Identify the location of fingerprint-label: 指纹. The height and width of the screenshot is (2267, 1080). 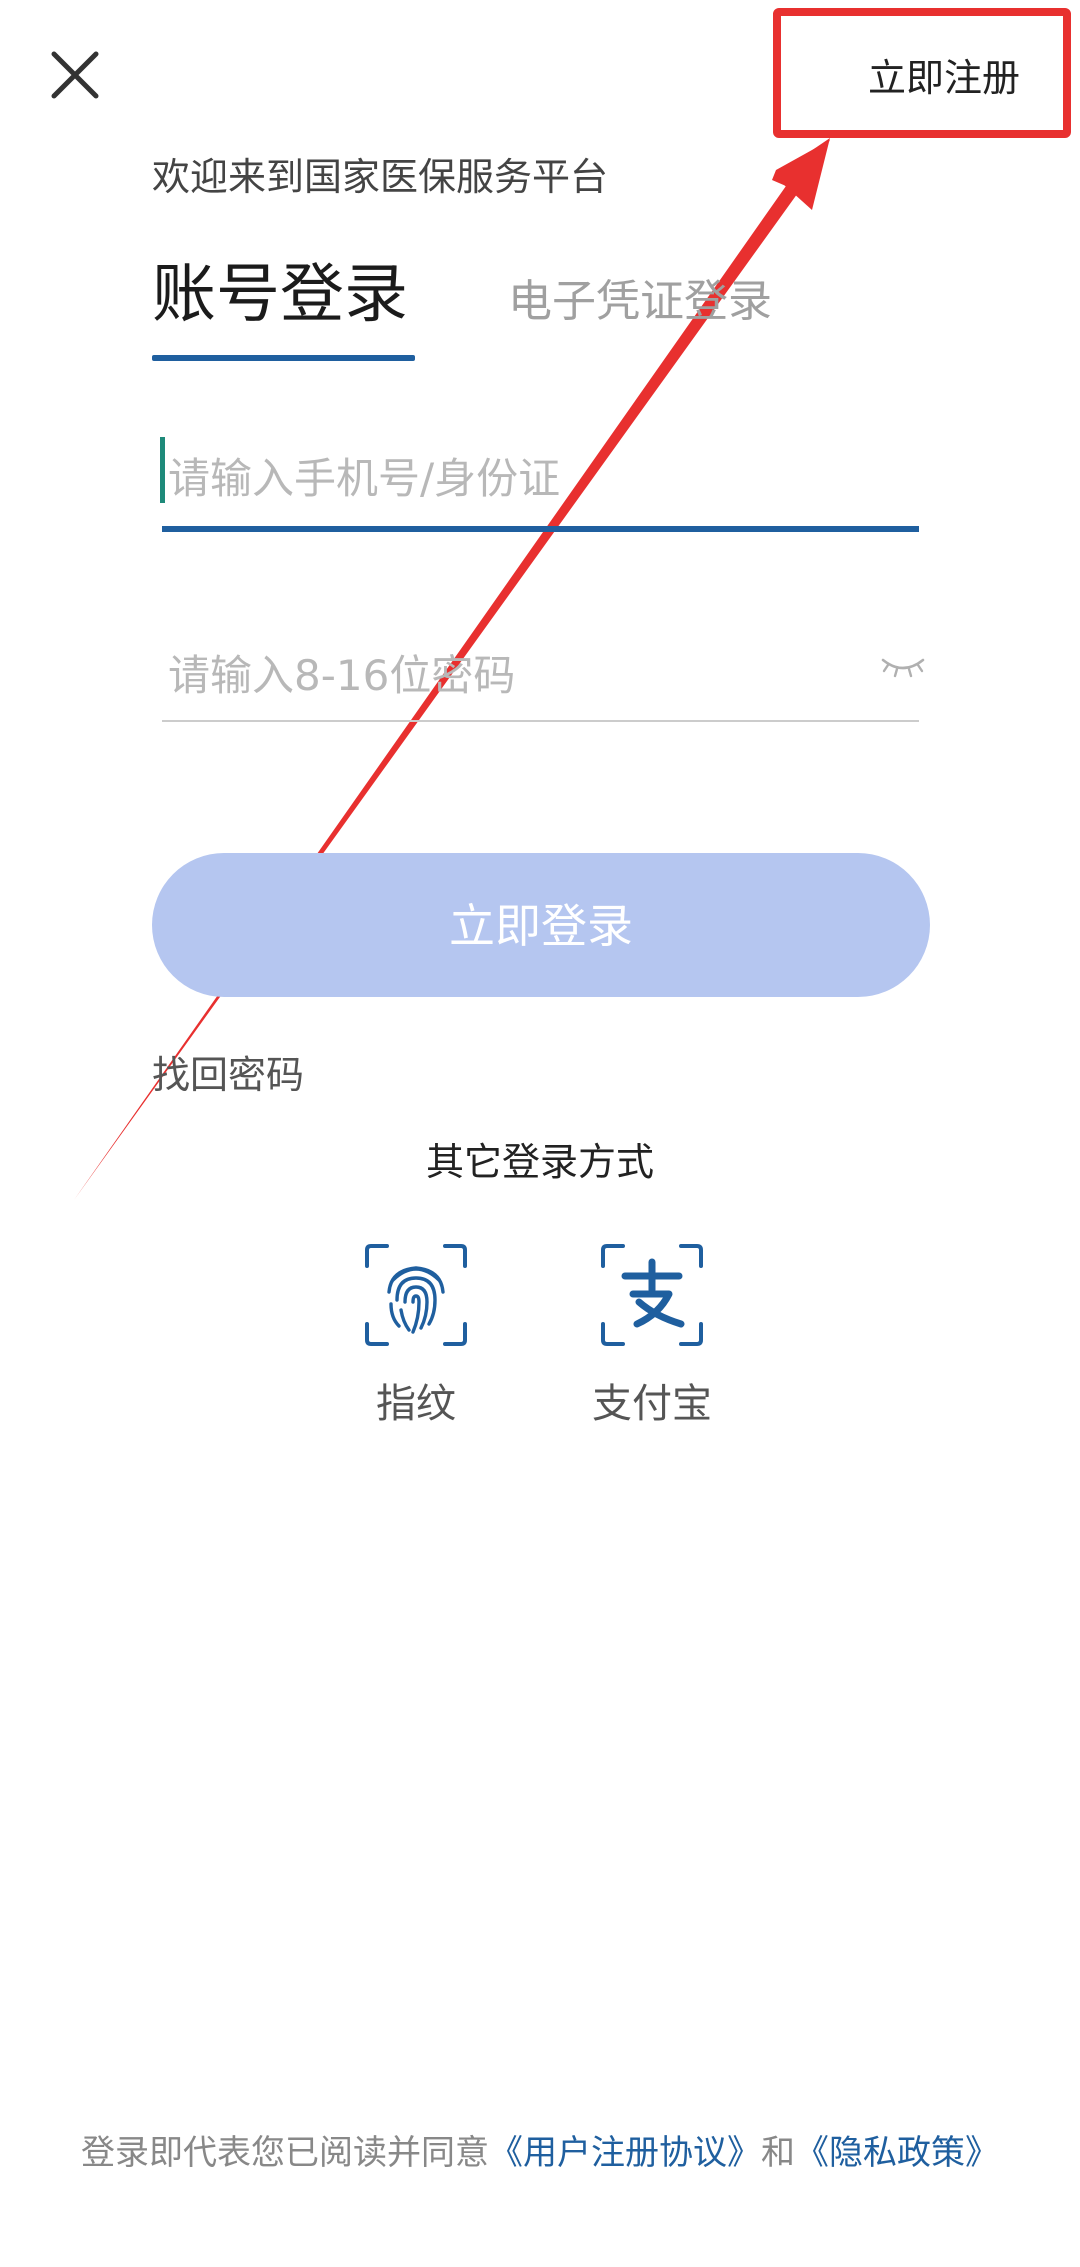
(416, 1404).